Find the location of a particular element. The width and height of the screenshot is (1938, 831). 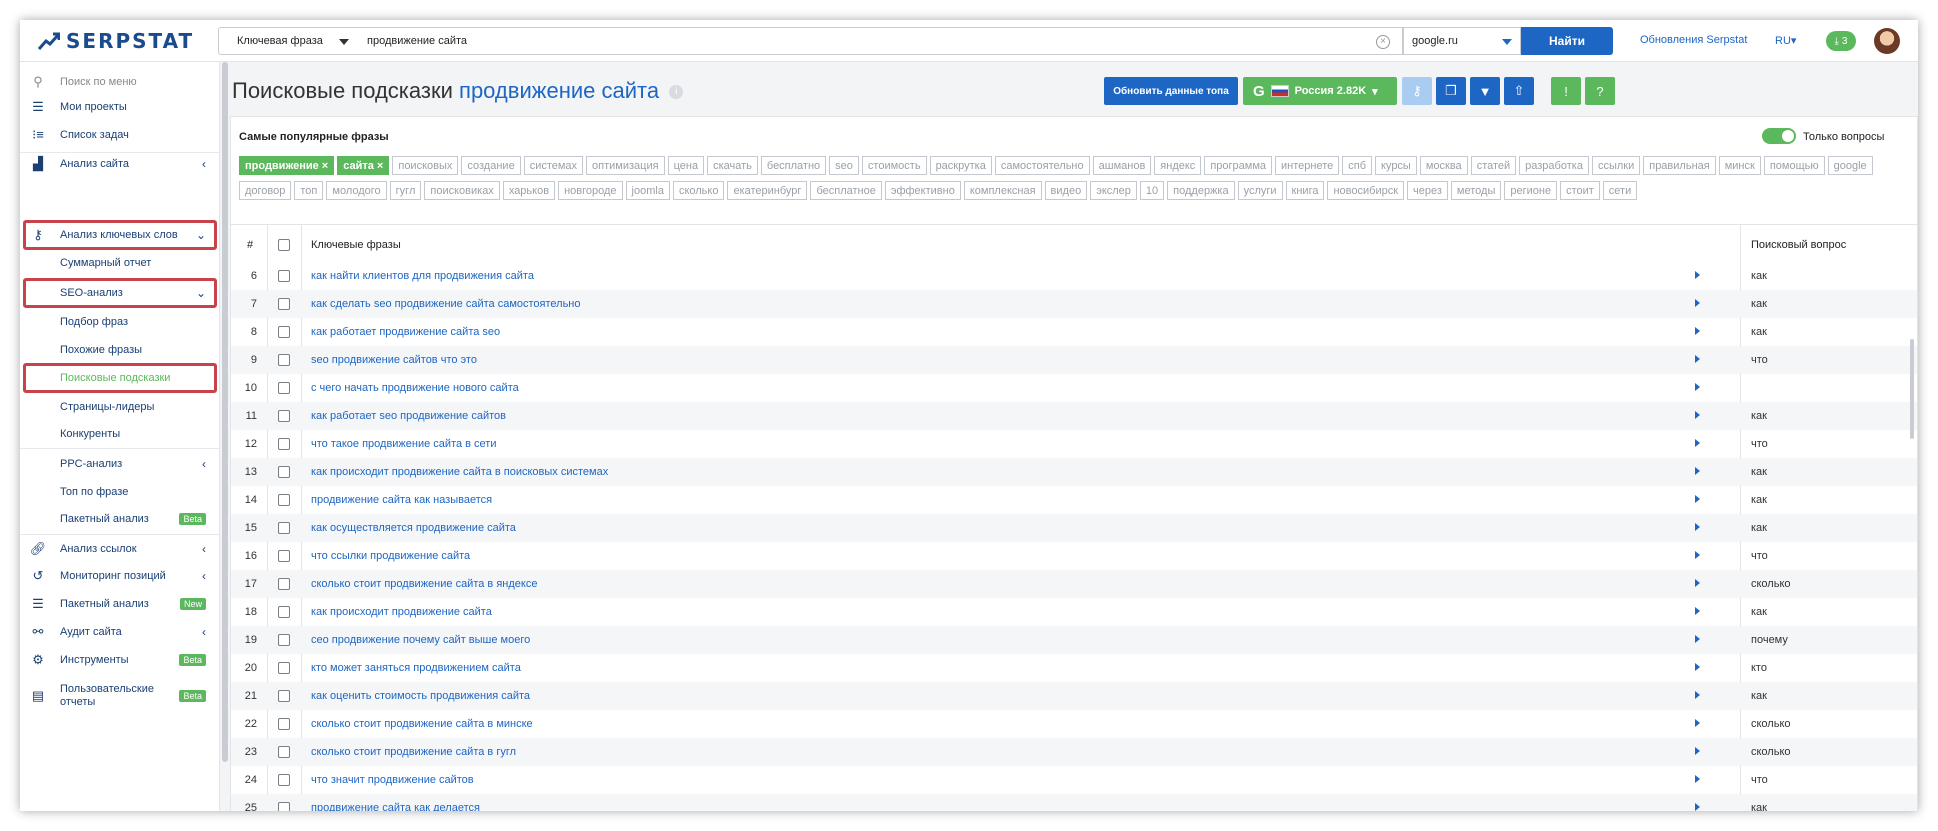

copy-button: ❐ is located at coordinates (1451, 91).